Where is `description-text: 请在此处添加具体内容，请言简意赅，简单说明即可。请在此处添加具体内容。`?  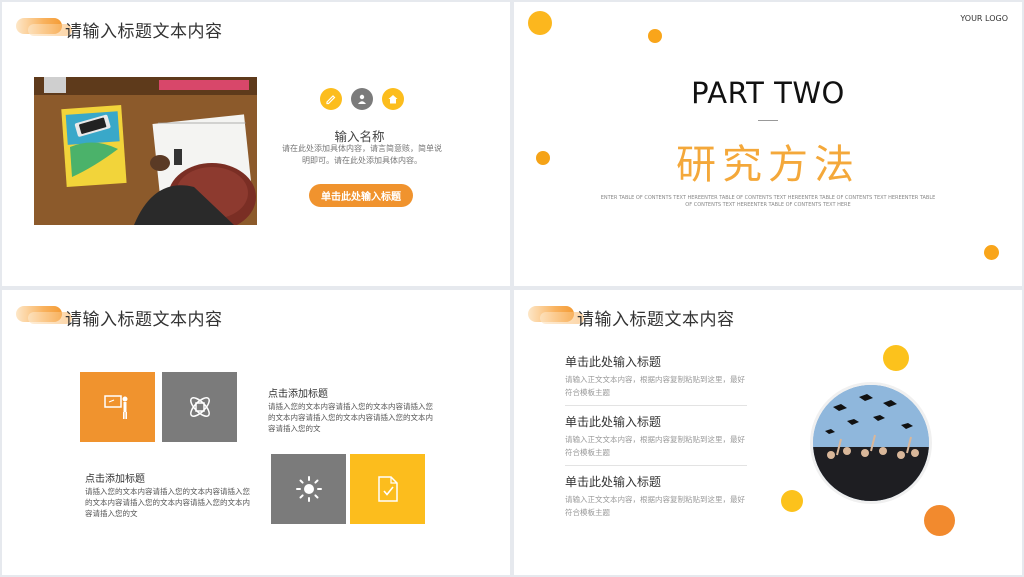
description-text: 请在此处添加具体内容，请言简意赅，简单说明即可。请在此处添加具体内容。 is located at coordinates (362, 154).